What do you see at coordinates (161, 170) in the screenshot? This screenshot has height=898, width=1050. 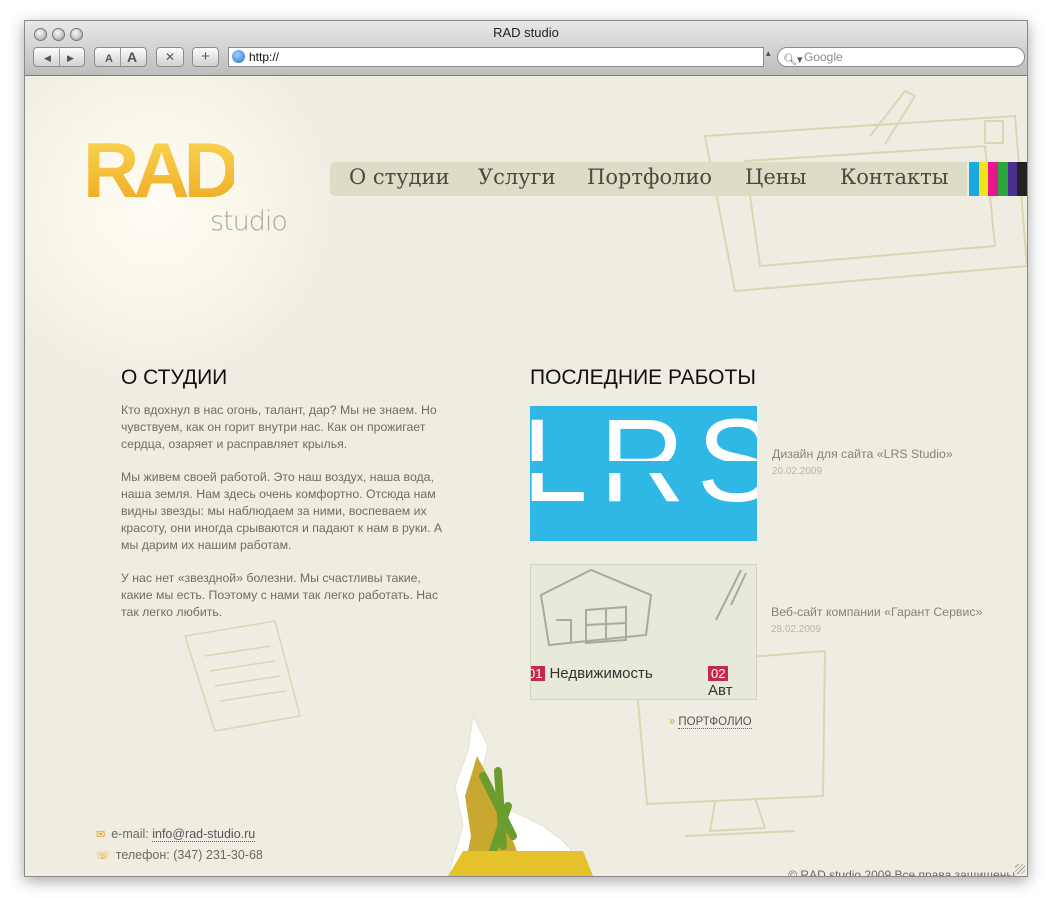 I see `logo-rad: RAD` at bounding box center [161, 170].